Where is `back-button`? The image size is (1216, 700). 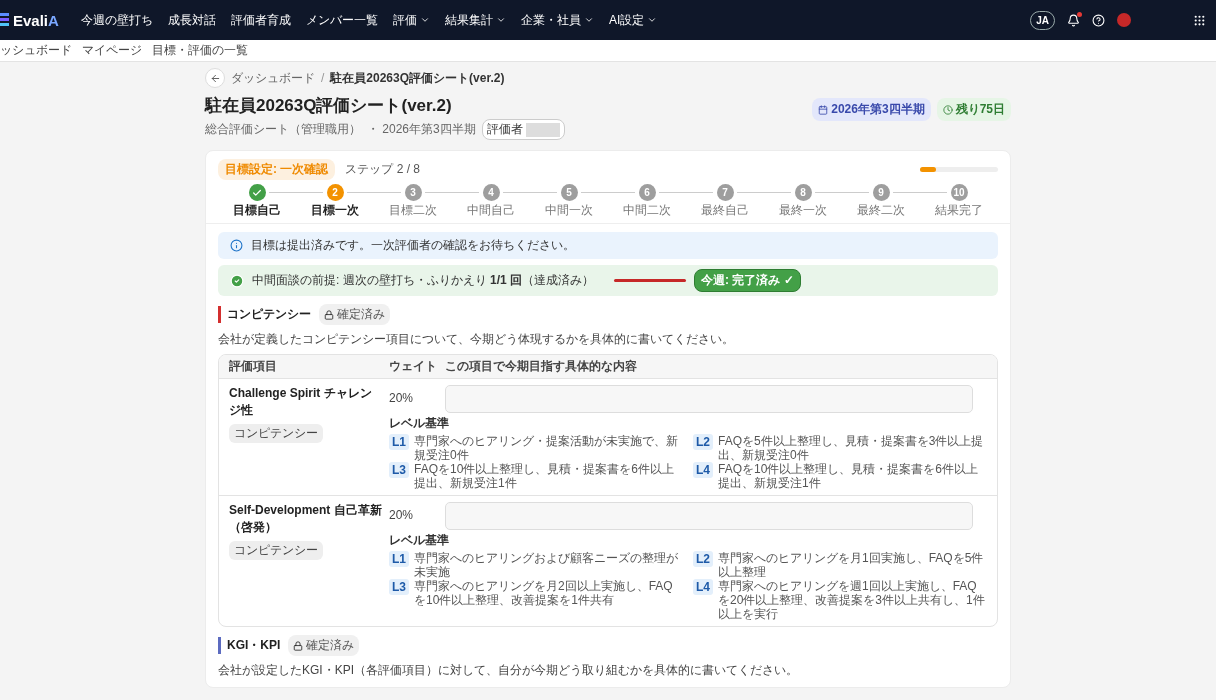 back-button is located at coordinates (215, 78).